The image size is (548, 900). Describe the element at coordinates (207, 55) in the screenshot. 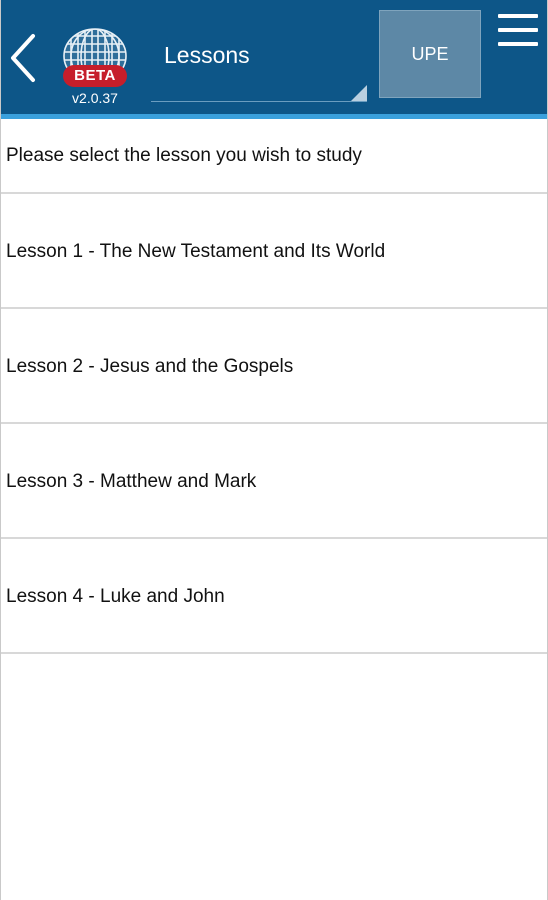

I see `page-title: Lessons` at that location.